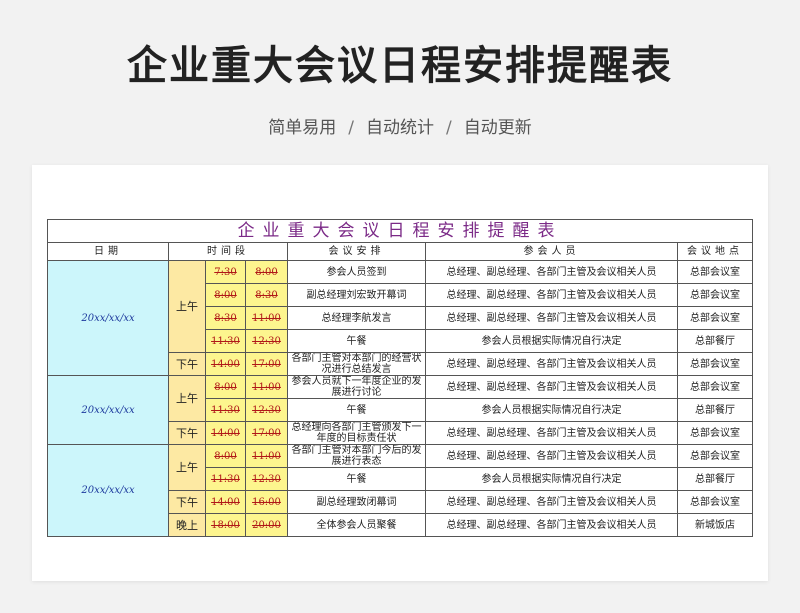  Describe the element at coordinates (715, 251) in the screenshot. I see `column-header-location: 会议地点` at that location.